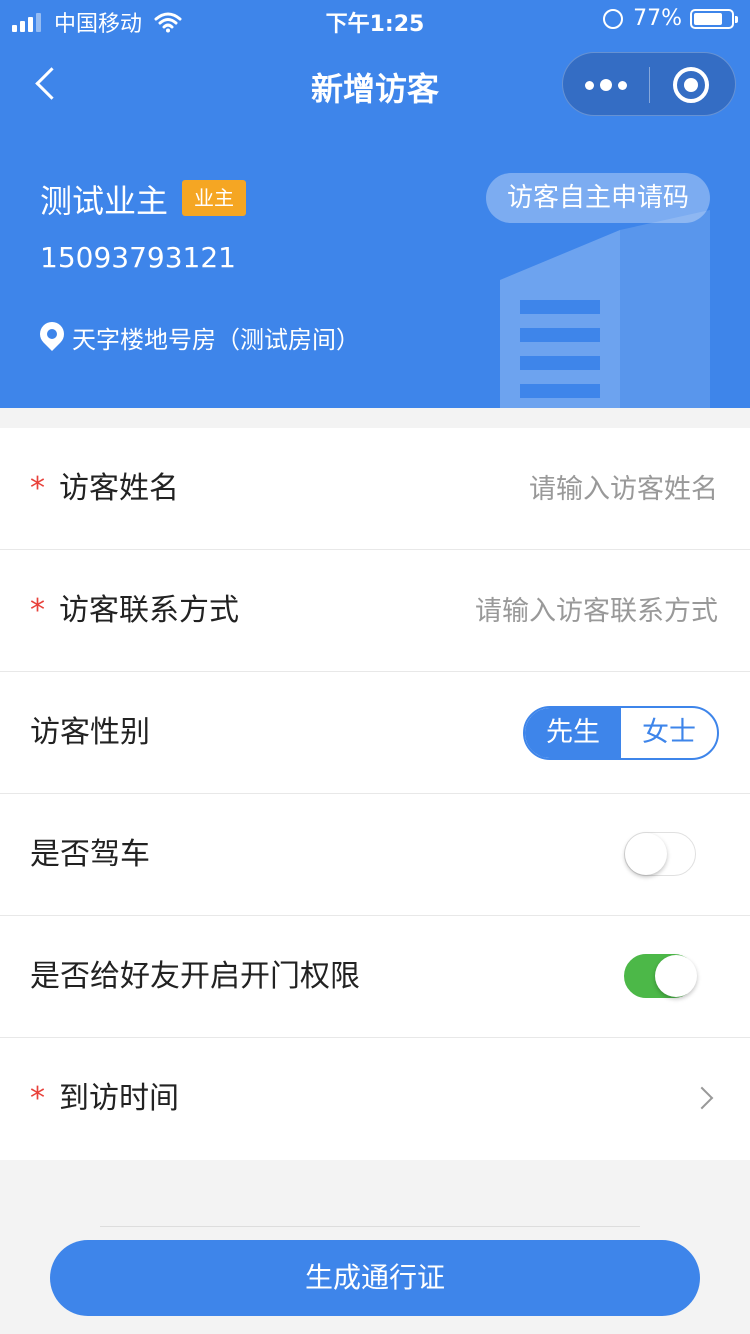  I want to click on gender-option-male: 先生, so click(573, 733).